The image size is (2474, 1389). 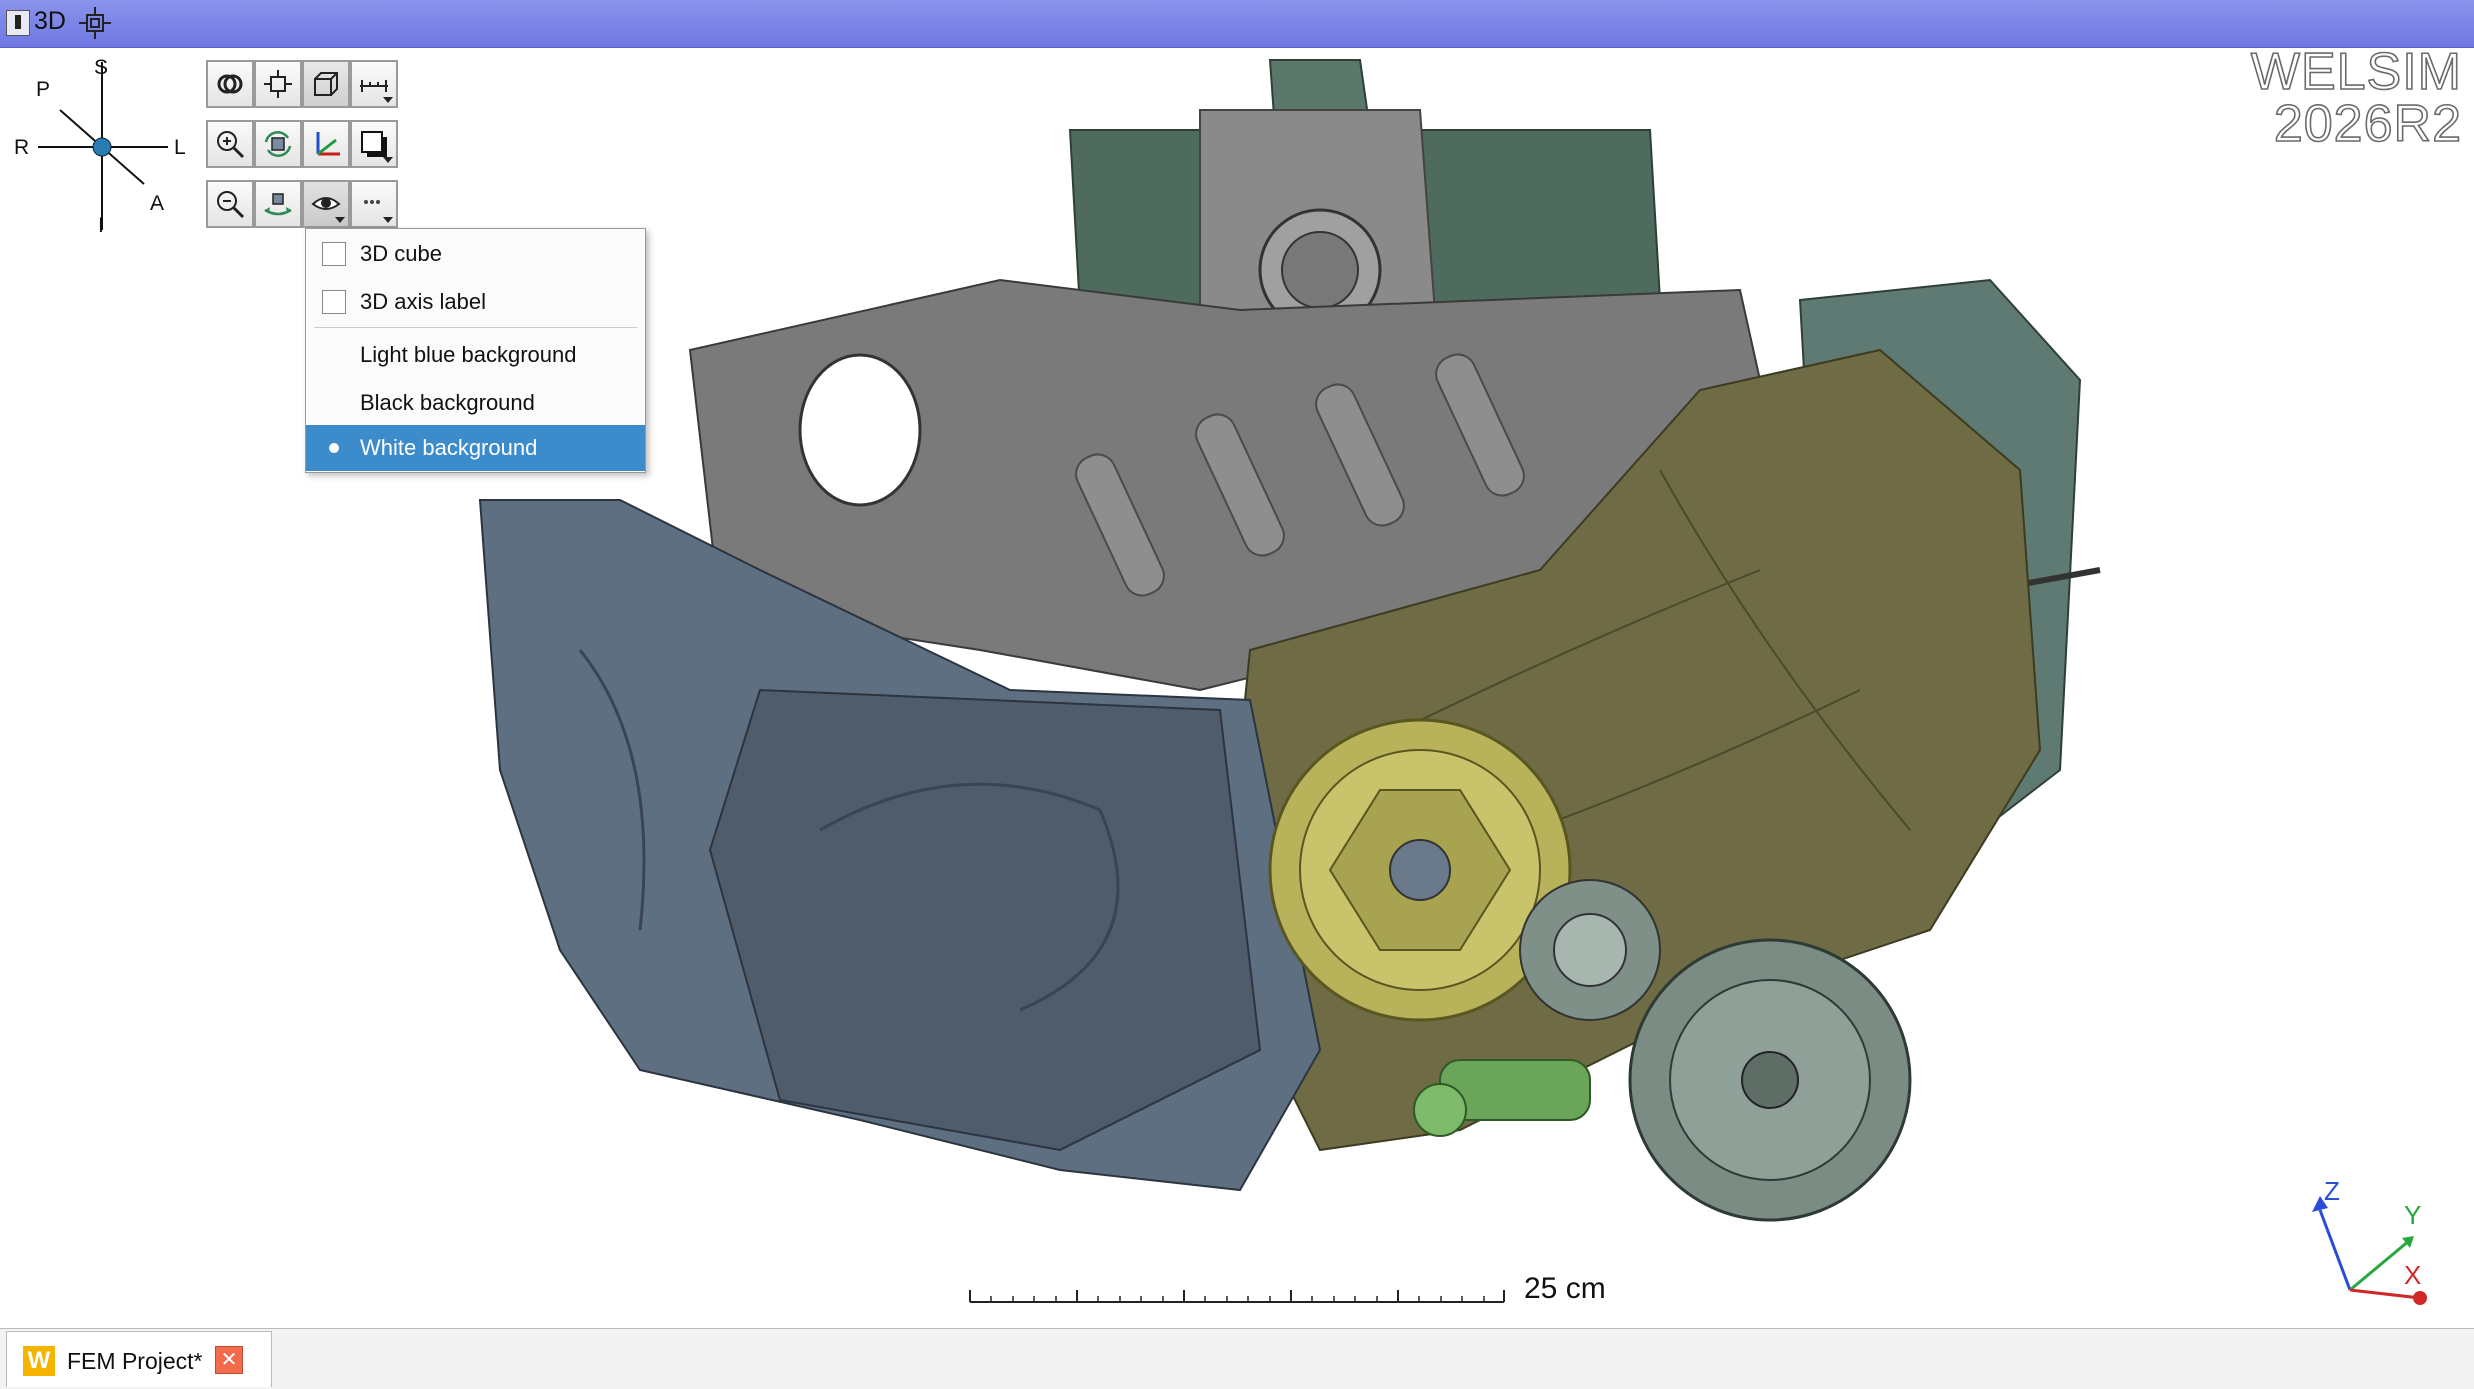 What do you see at coordinates (447, 402) in the screenshot?
I see `menu-item-label: Black background` at bounding box center [447, 402].